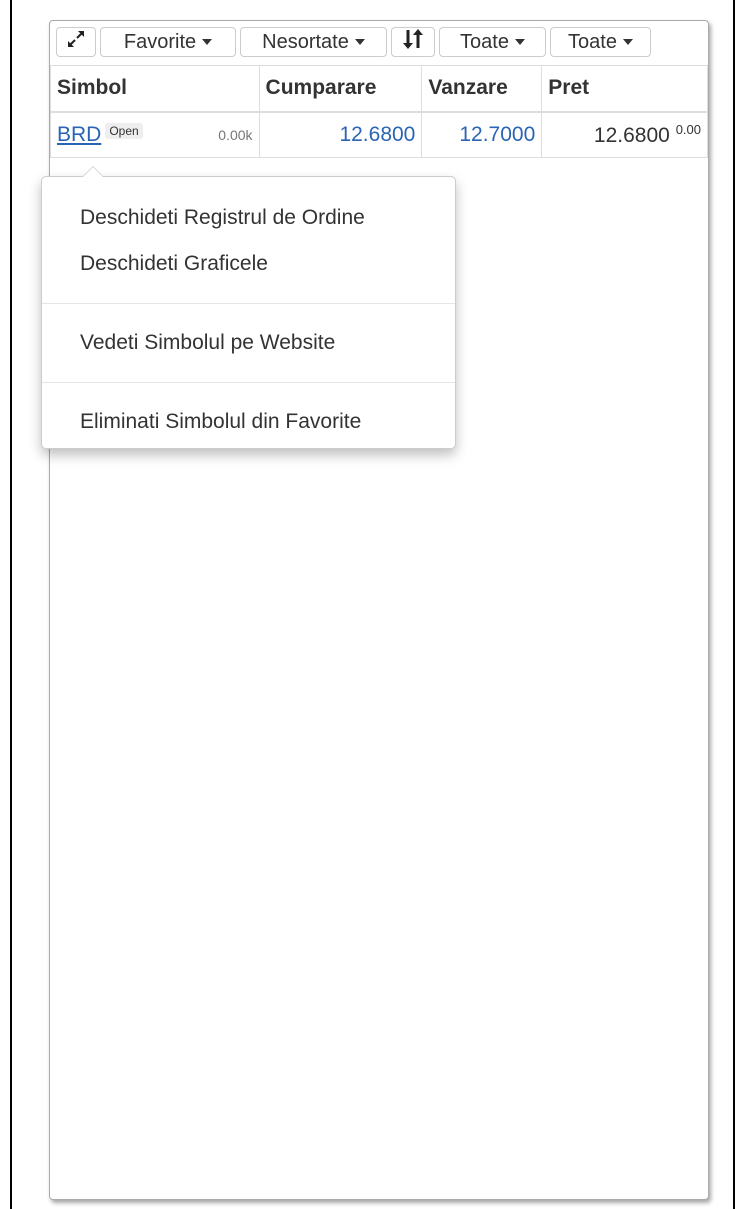  I want to click on column-header-ask: Vanzare, so click(482, 89).